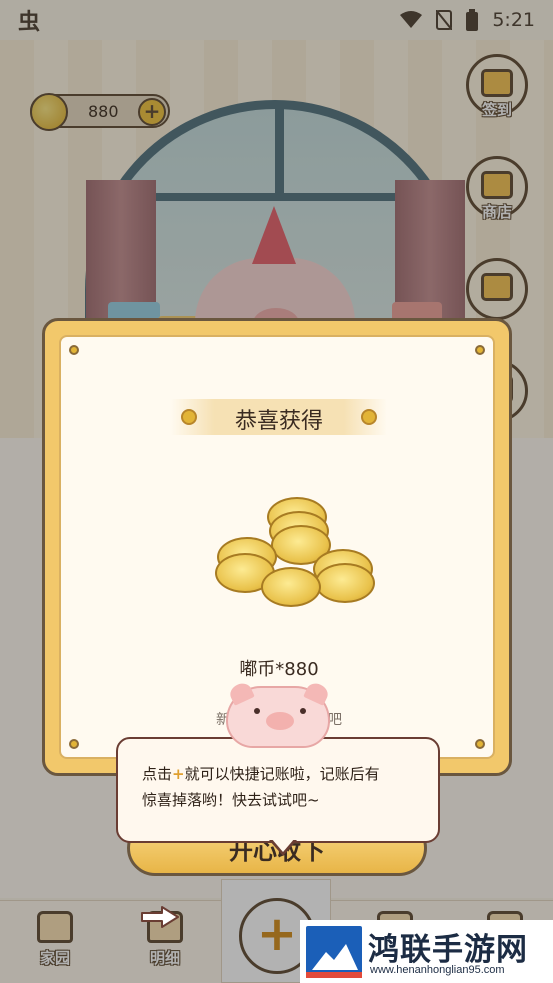 The width and height of the screenshot is (553, 983). I want to click on plus-glyph: +, so click(178, 774).